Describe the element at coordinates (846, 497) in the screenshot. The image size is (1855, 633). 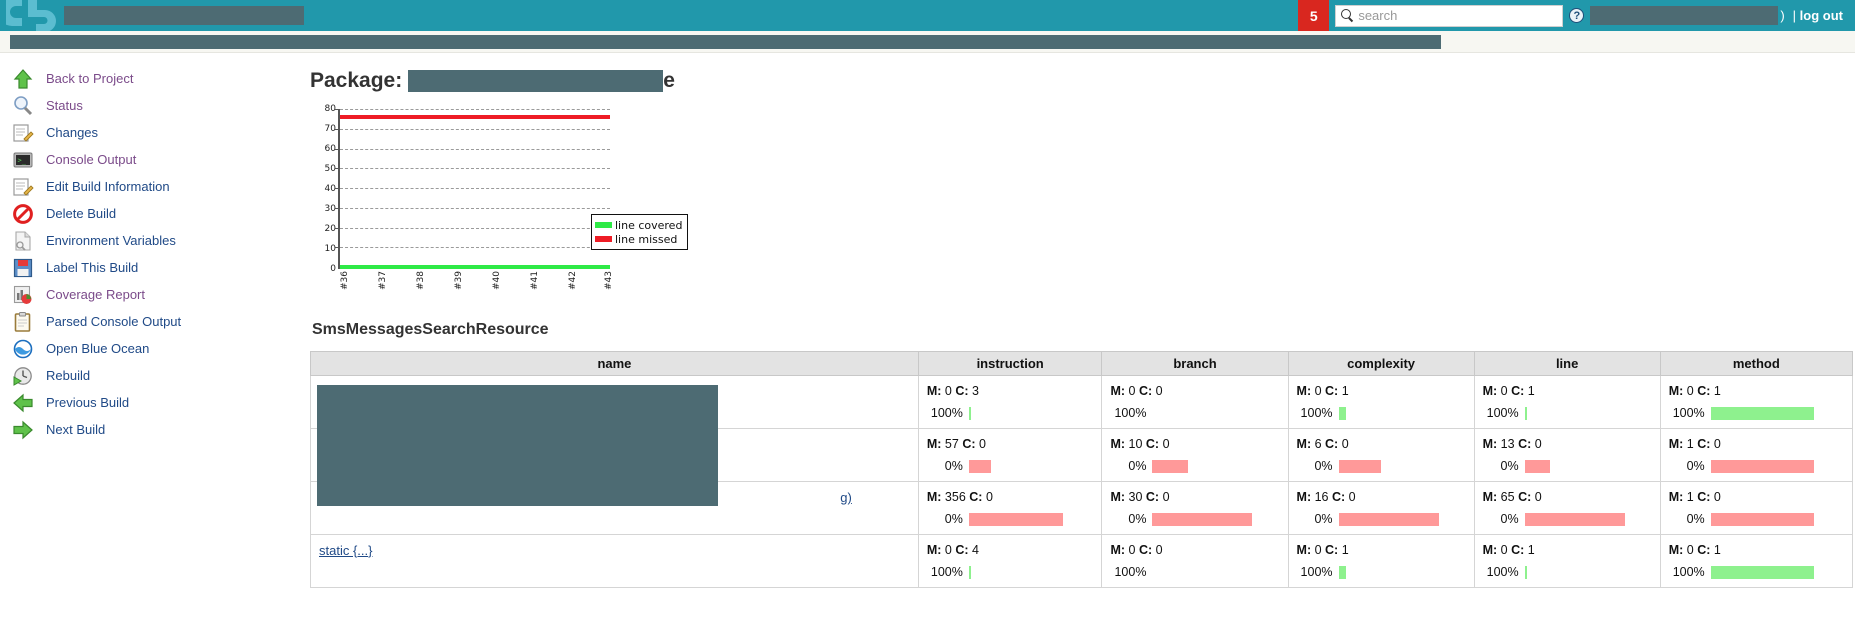
I see `class-link-tail: g)` at that location.